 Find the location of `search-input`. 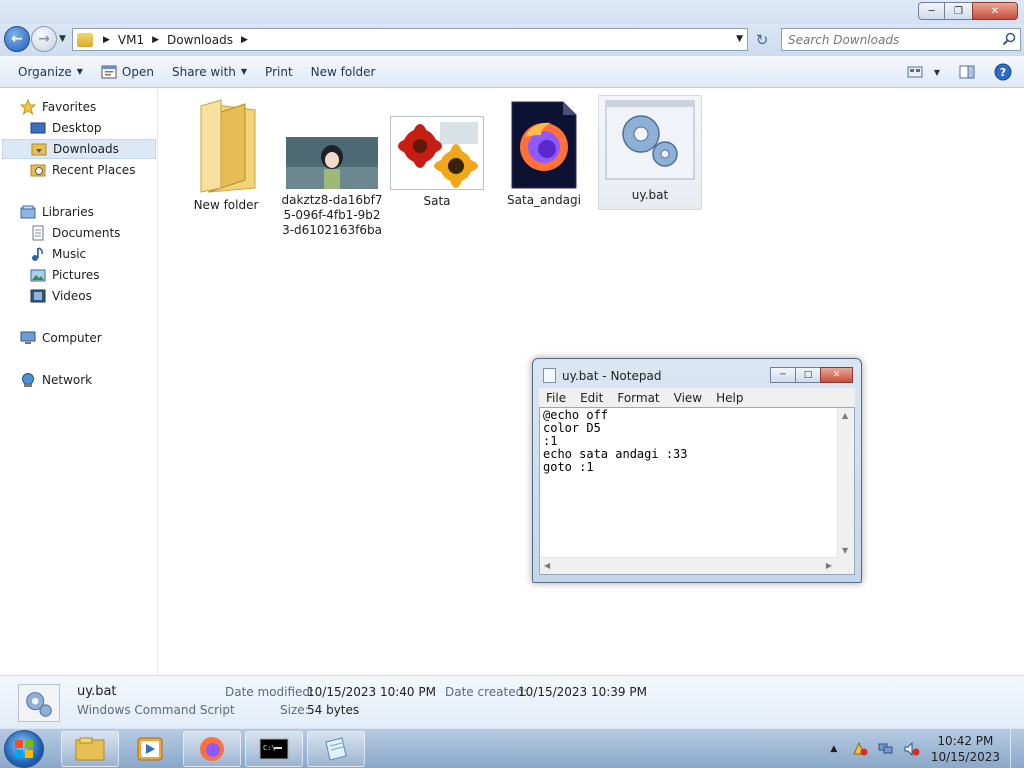

search-input is located at coordinates (888, 39).